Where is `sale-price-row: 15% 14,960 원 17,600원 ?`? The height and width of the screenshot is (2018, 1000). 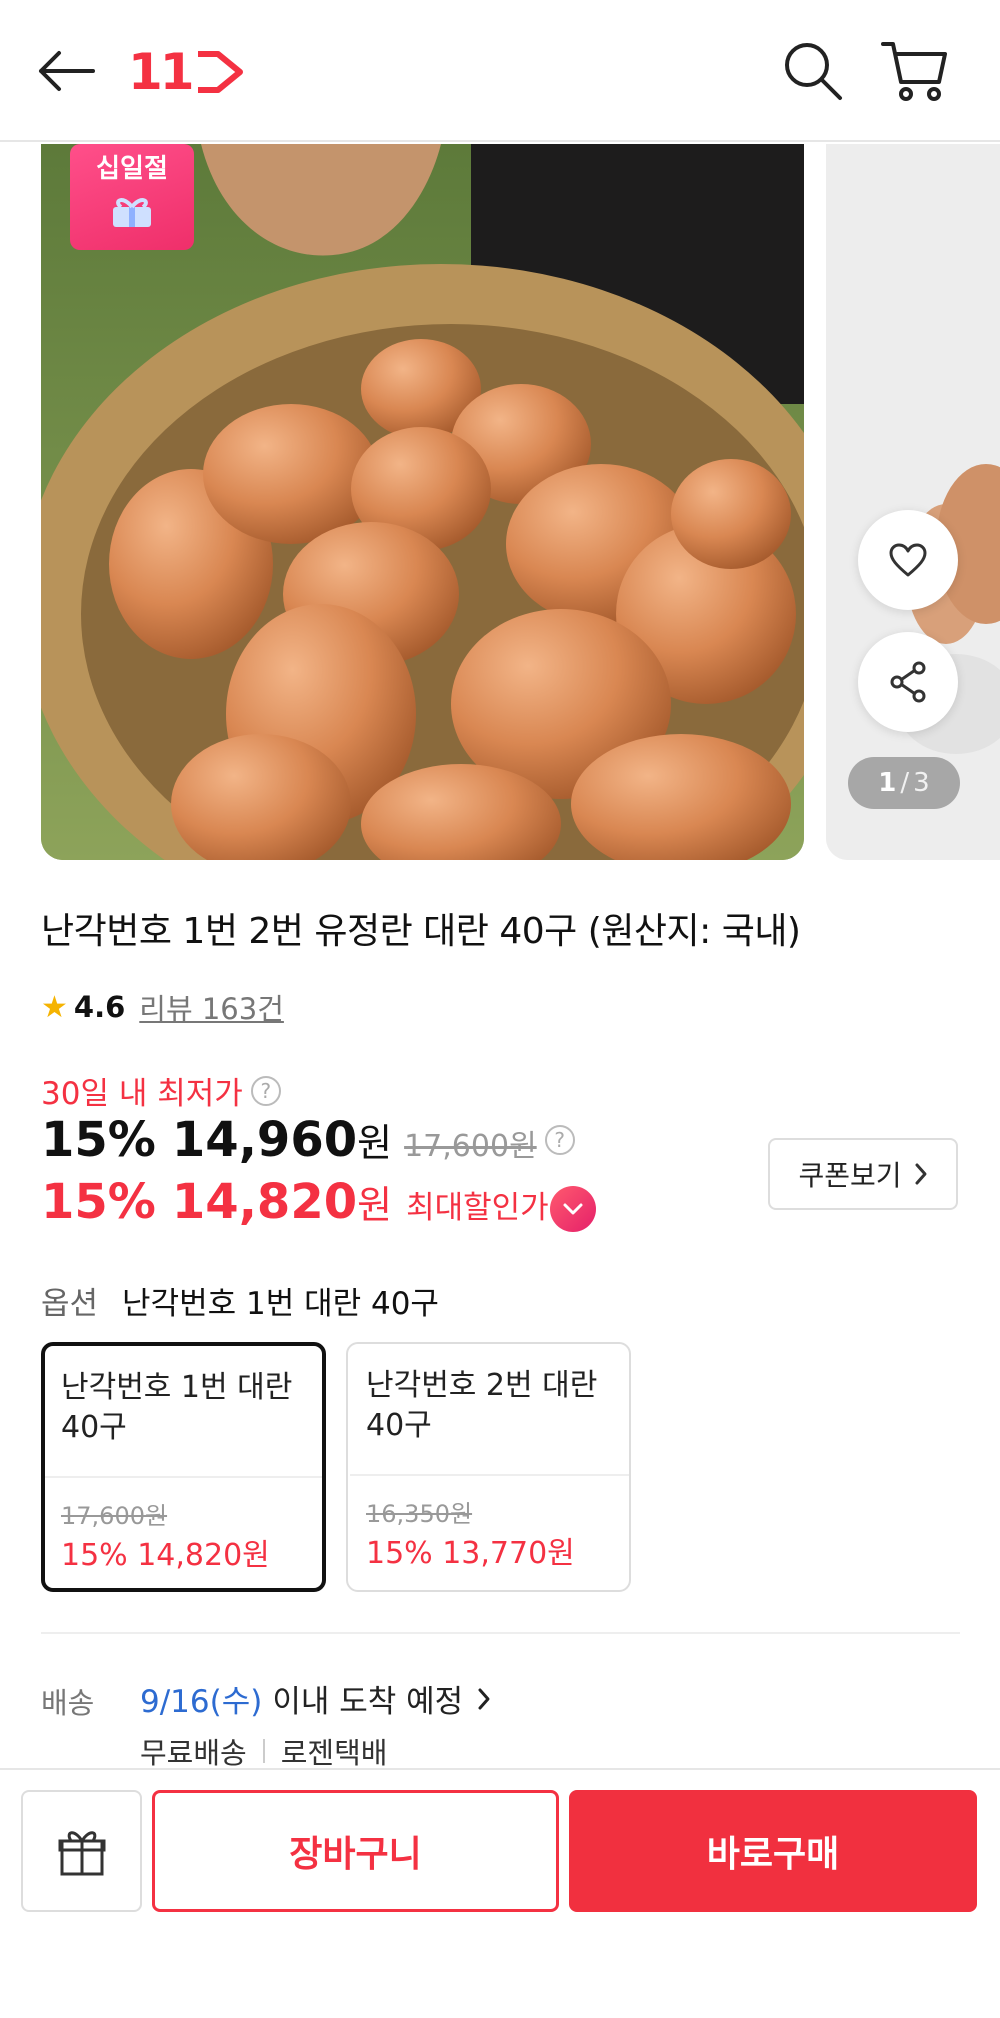
sale-price-row: 15% 14,960 원 17,600원 ? is located at coordinates (308, 1140).